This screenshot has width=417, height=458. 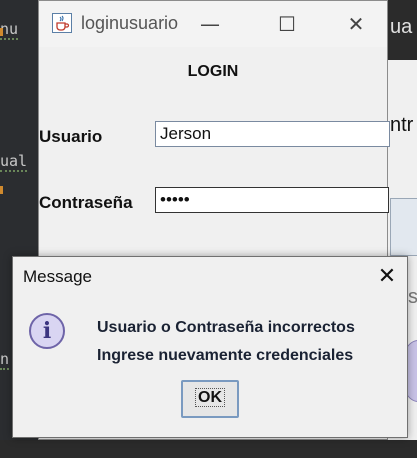 I want to click on info-icon: i, so click(x=47, y=331).